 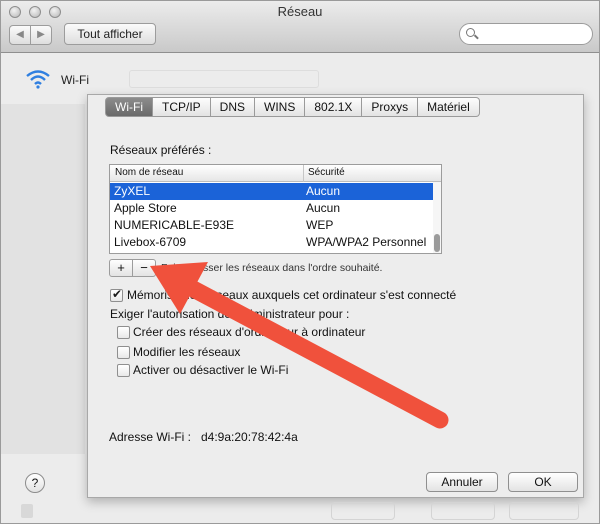 What do you see at coordinates (123, 352) in the screenshot?
I see `modify-networks-checkbox` at bounding box center [123, 352].